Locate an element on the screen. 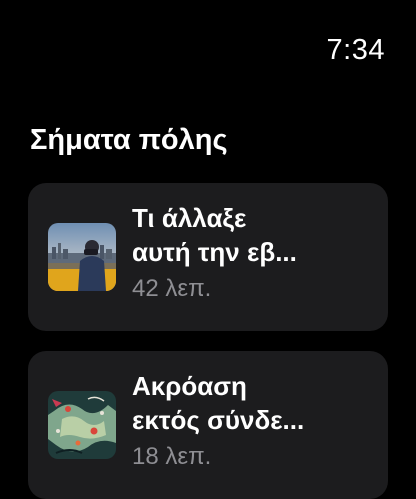 The height and width of the screenshot is (499, 416). section-title: Σήματα πόλης is located at coordinates (129, 140).